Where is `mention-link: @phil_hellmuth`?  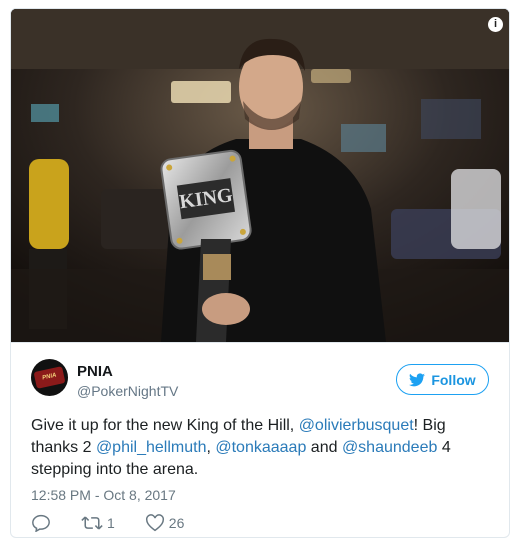
mention-link: @phil_hellmuth is located at coordinates (151, 447).